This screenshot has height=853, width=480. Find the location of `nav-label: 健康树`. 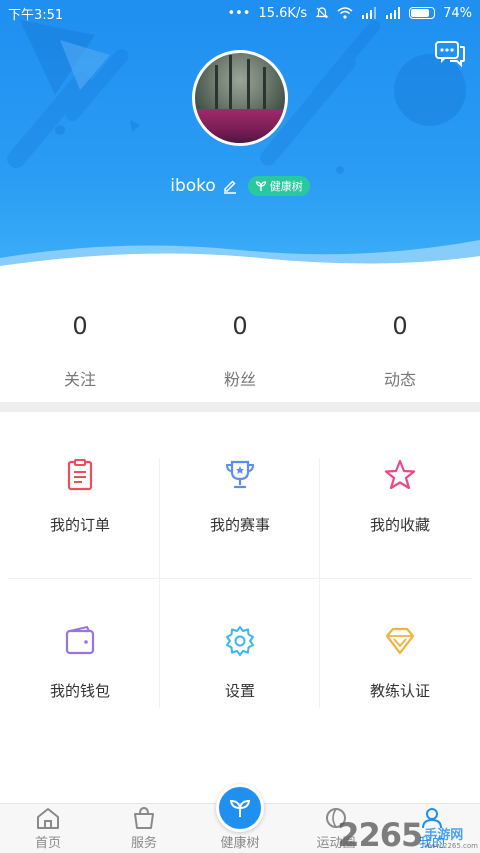

nav-label: 健康树 is located at coordinates (240, 843).